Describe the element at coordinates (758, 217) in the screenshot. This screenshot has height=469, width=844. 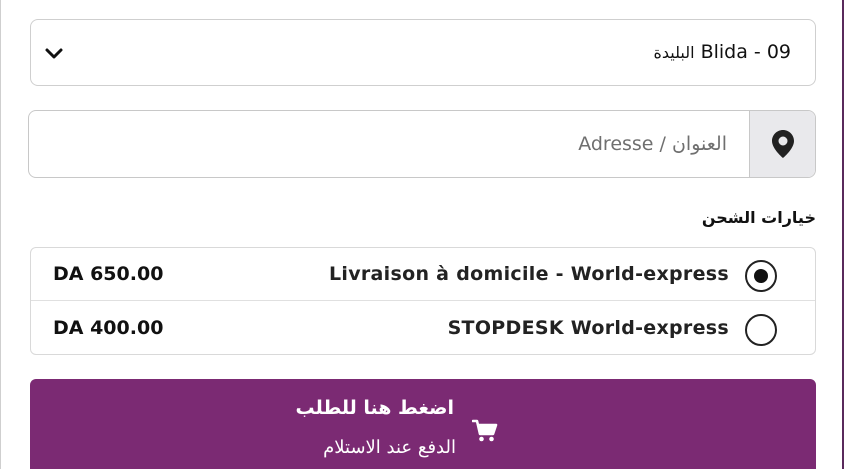
I see `shipping-options-title: خيارات الشحن` at that location.